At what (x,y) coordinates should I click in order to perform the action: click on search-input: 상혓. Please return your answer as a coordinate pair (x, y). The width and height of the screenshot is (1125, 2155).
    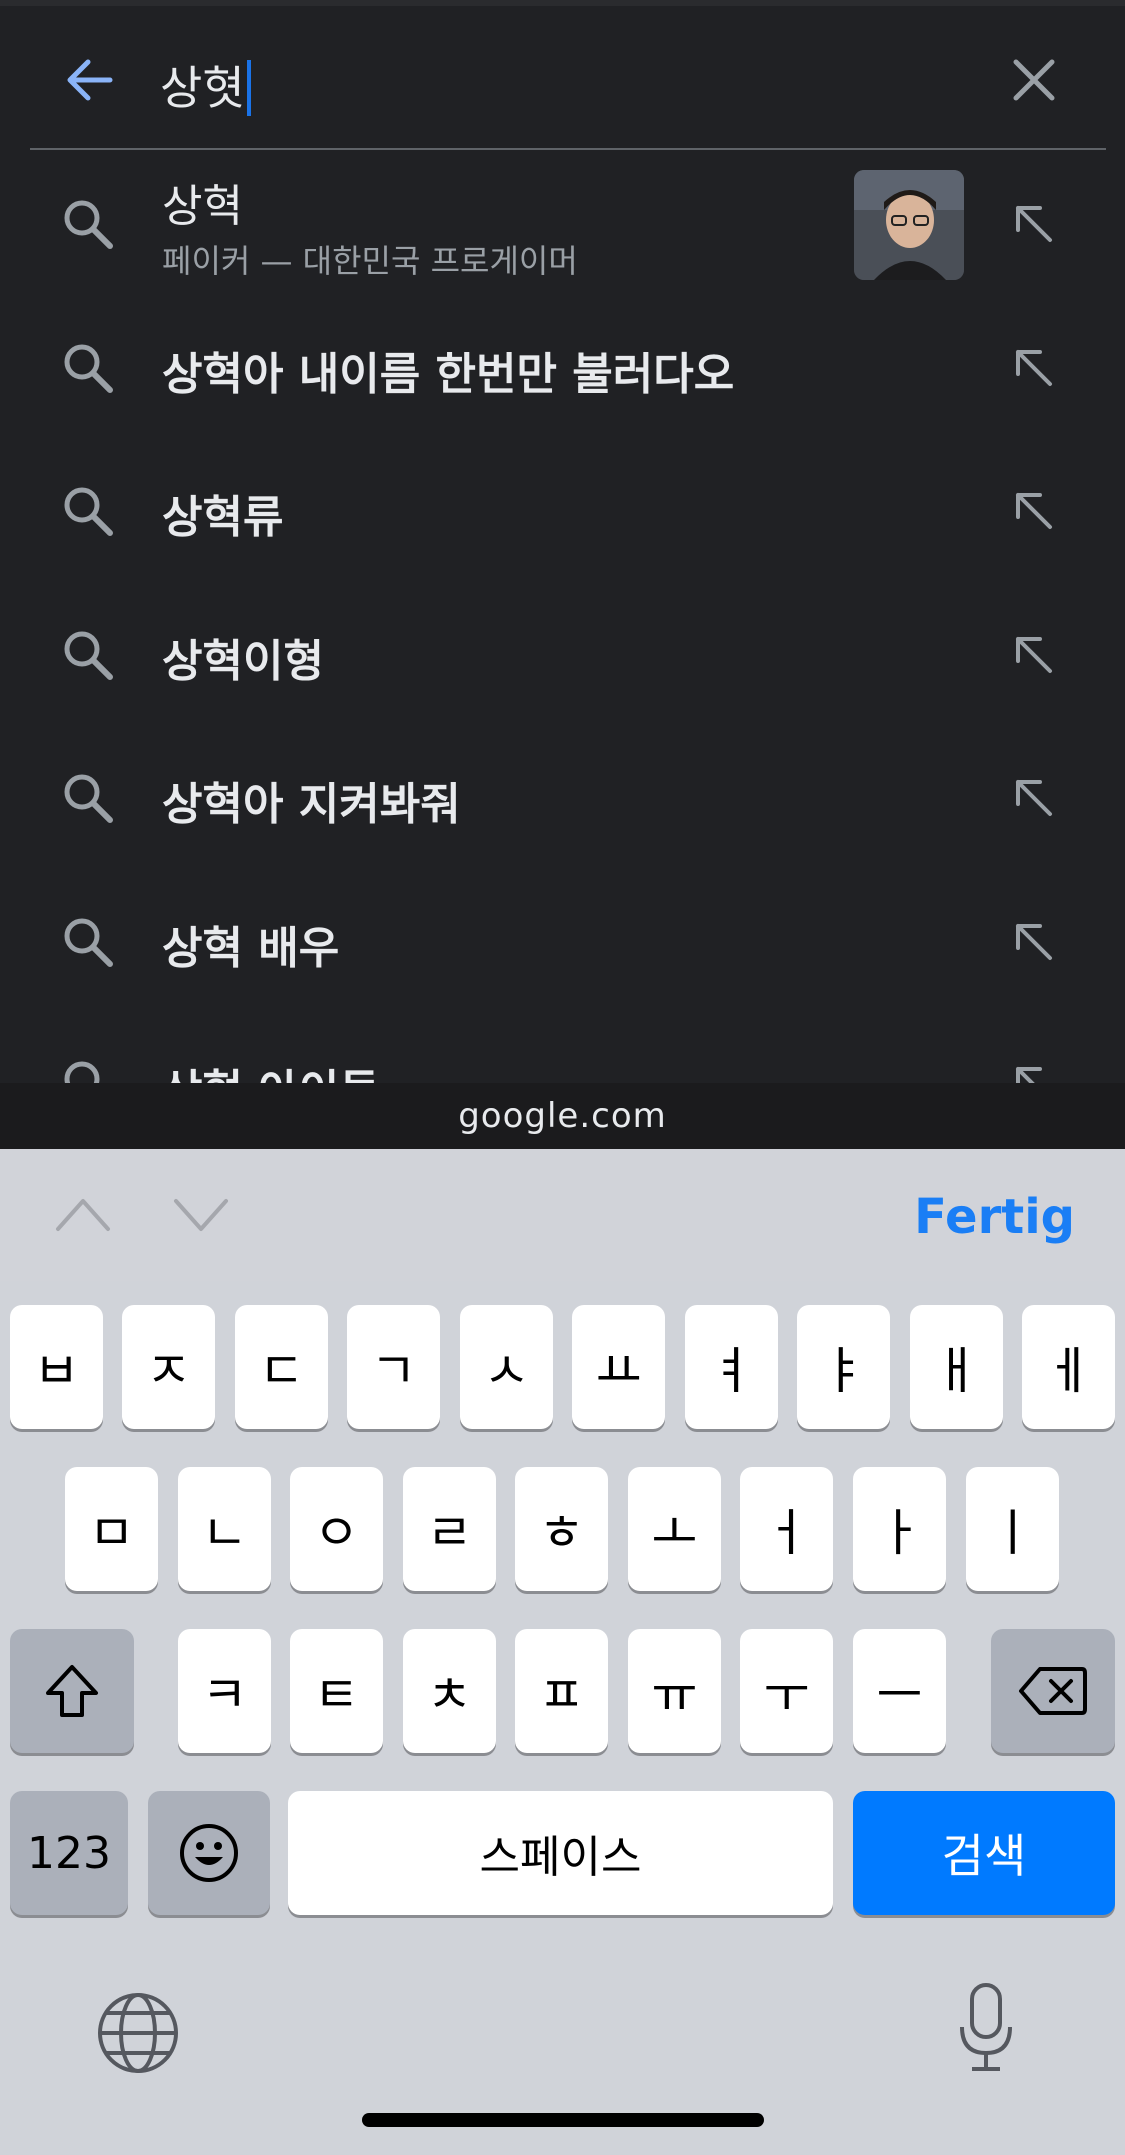
    Looking at the image, I should click on (205, 88).